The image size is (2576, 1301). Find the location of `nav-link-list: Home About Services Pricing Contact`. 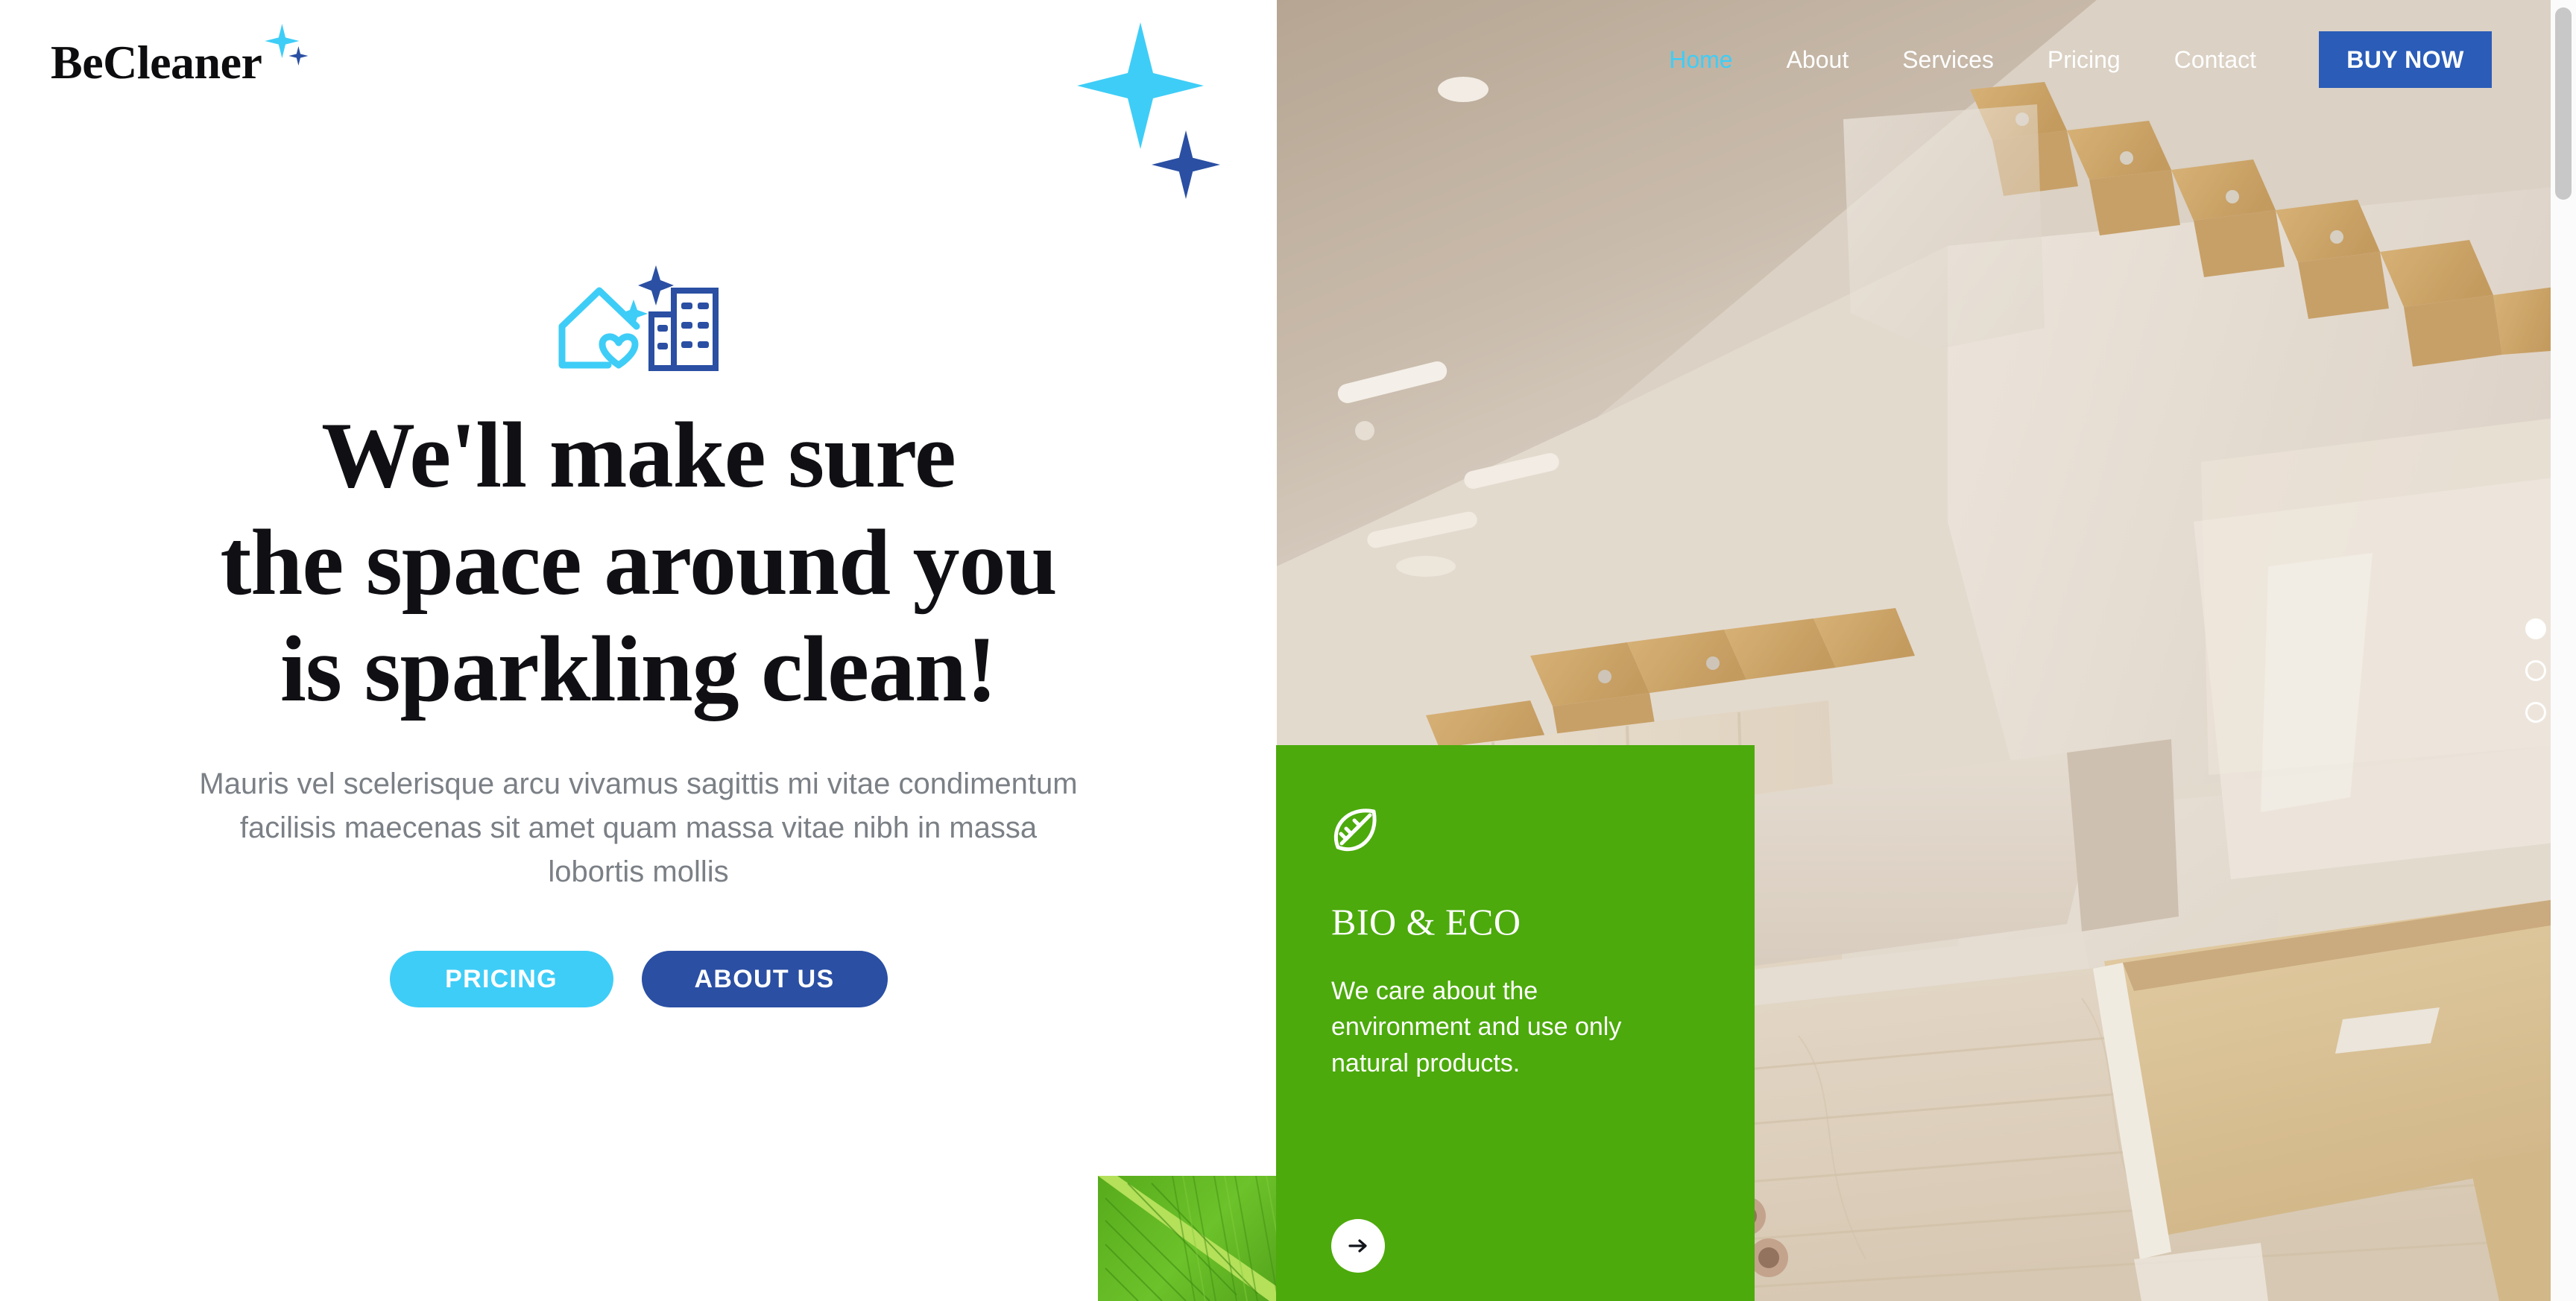

nav-link-list: Home About Services Pricing Contact is located at coordinates (1963, 60).